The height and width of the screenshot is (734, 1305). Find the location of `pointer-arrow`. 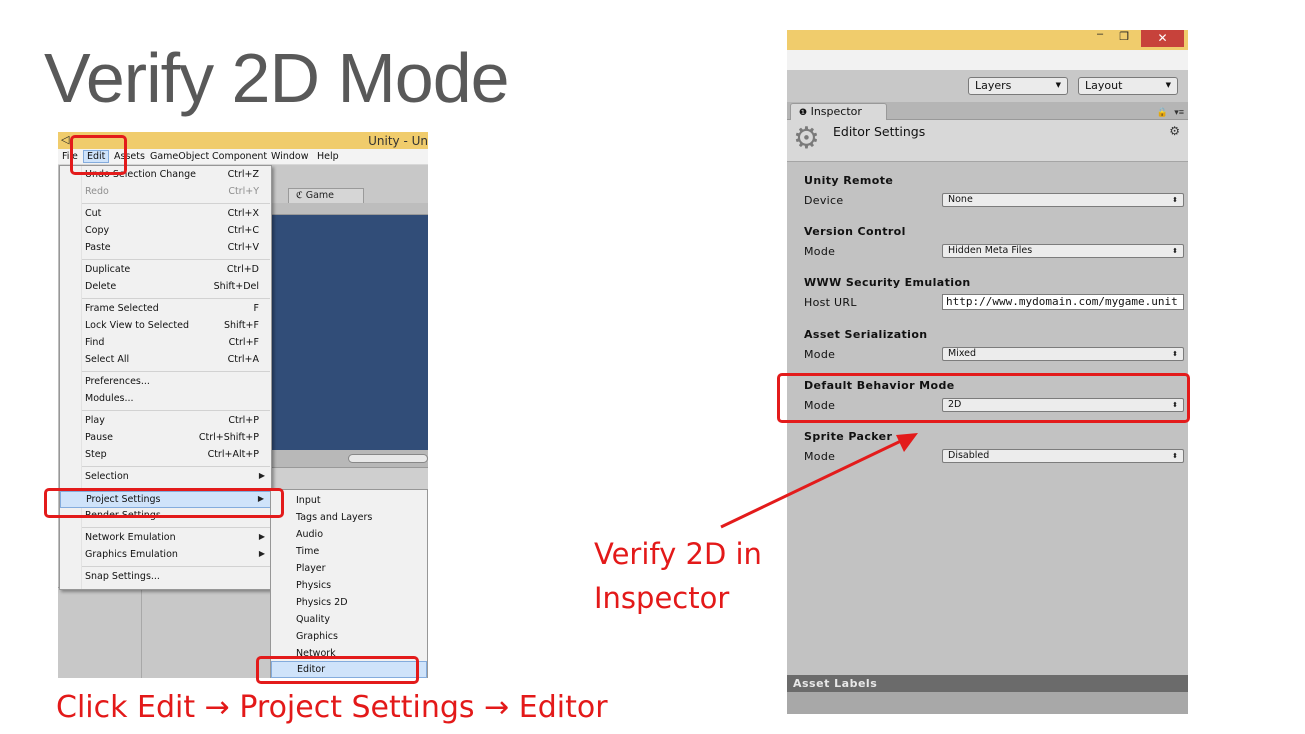

pointer-arrow is located at coordinates (819, 481).